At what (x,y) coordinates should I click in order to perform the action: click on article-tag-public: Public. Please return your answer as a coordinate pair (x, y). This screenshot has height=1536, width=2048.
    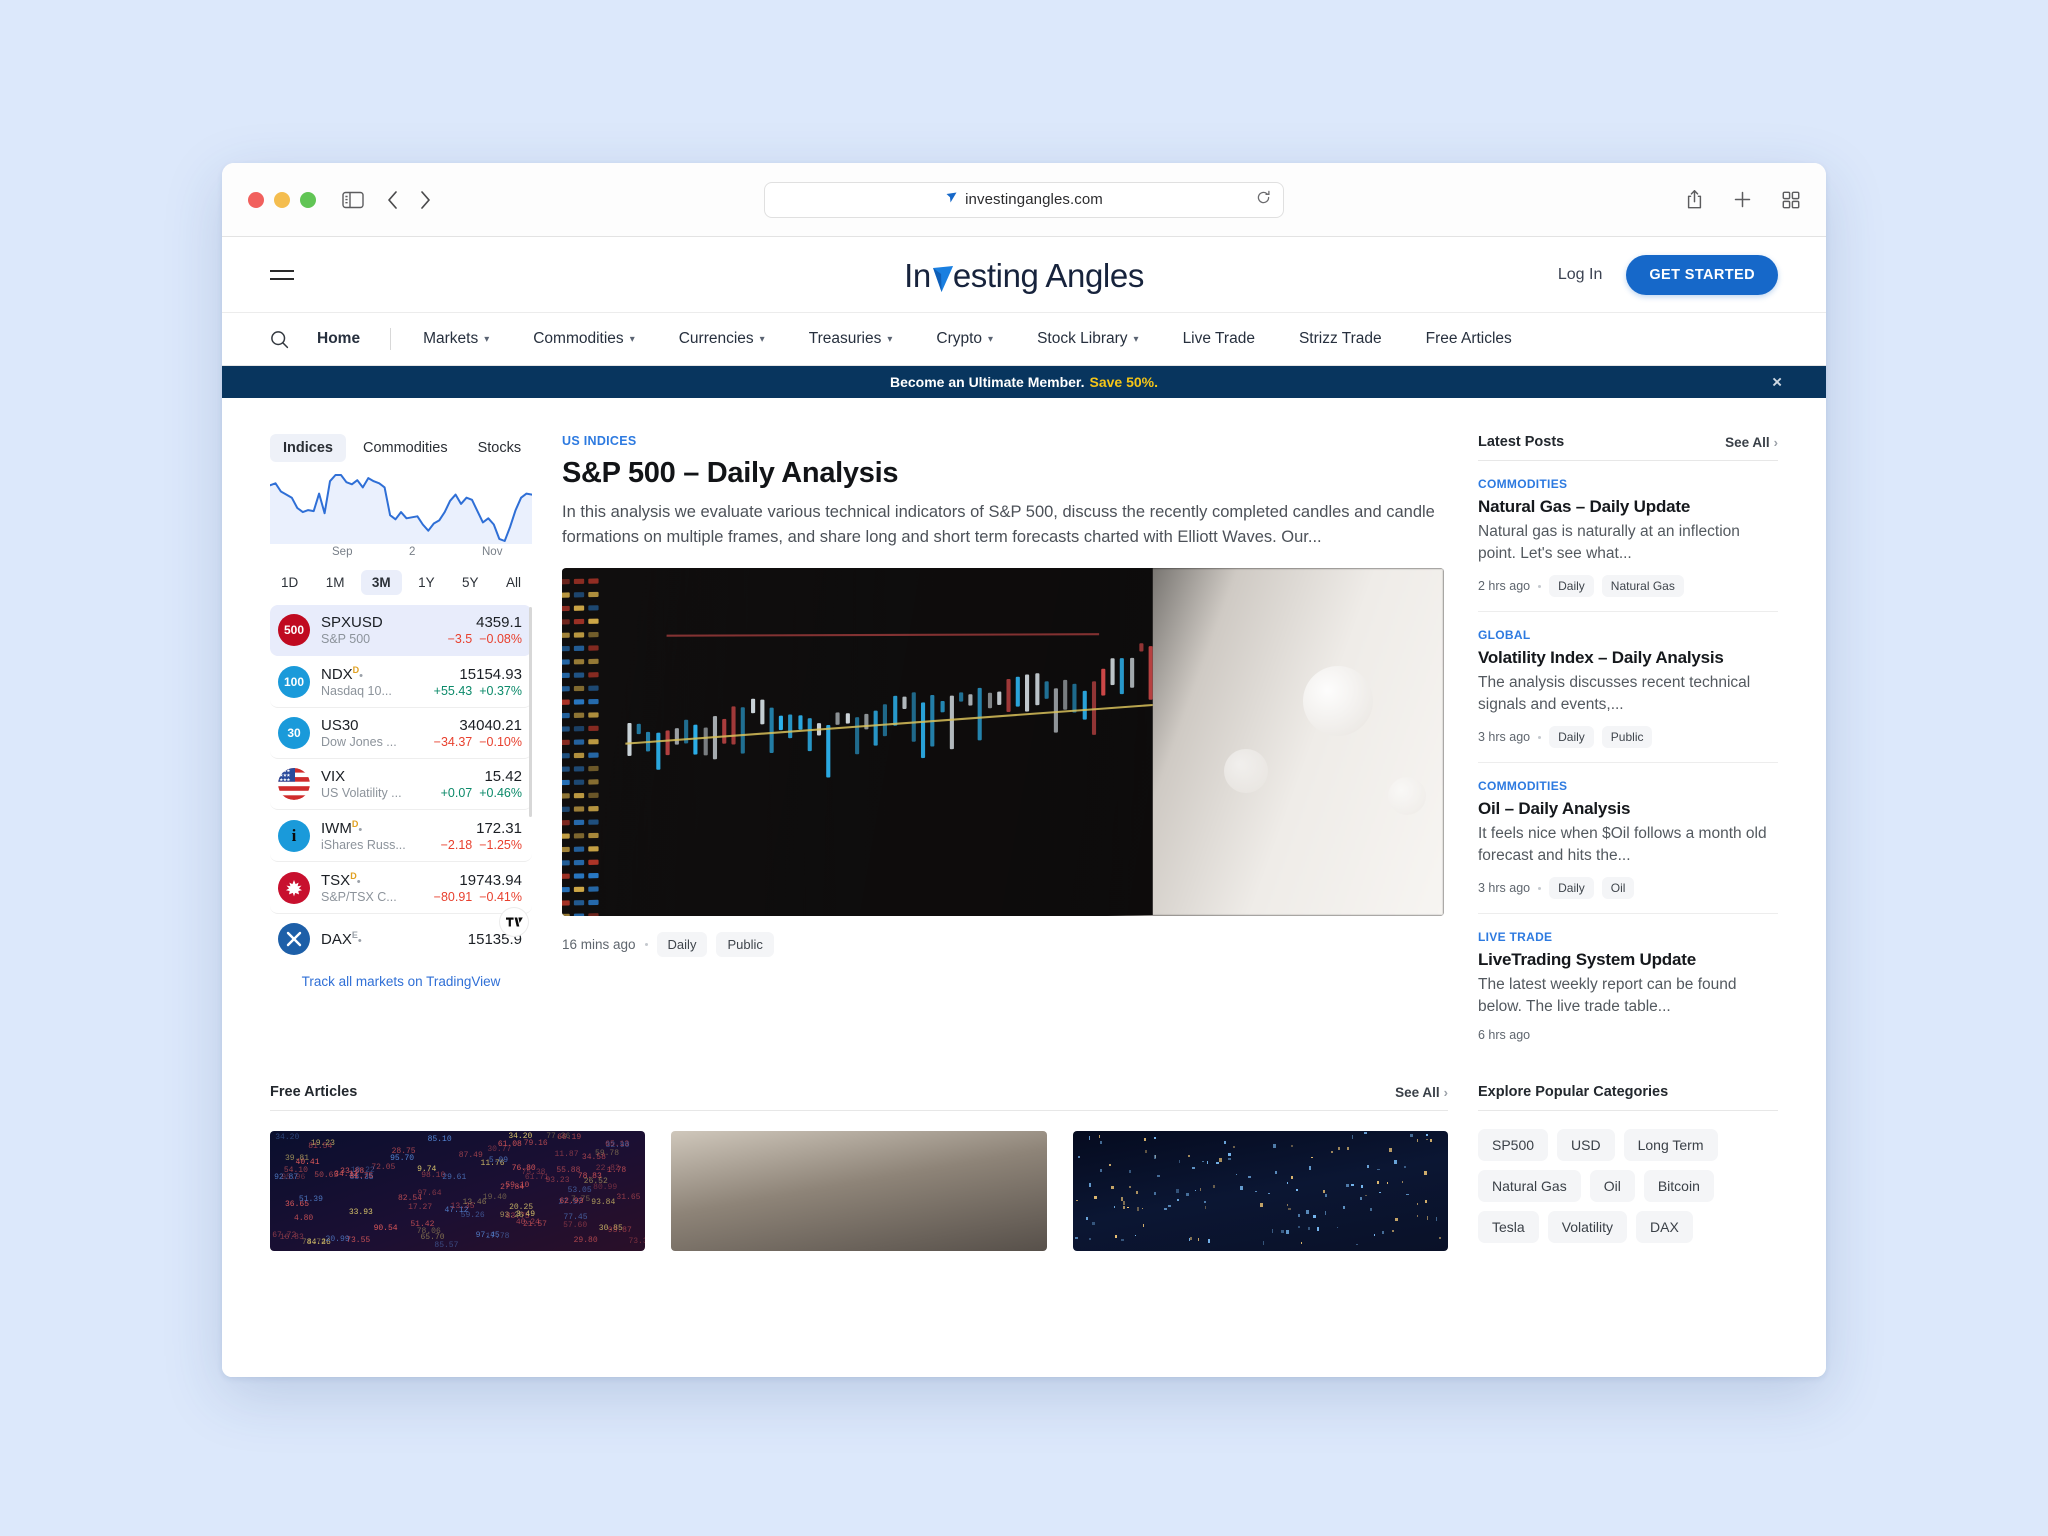
    Looking at the image, I should click on (745, 945).